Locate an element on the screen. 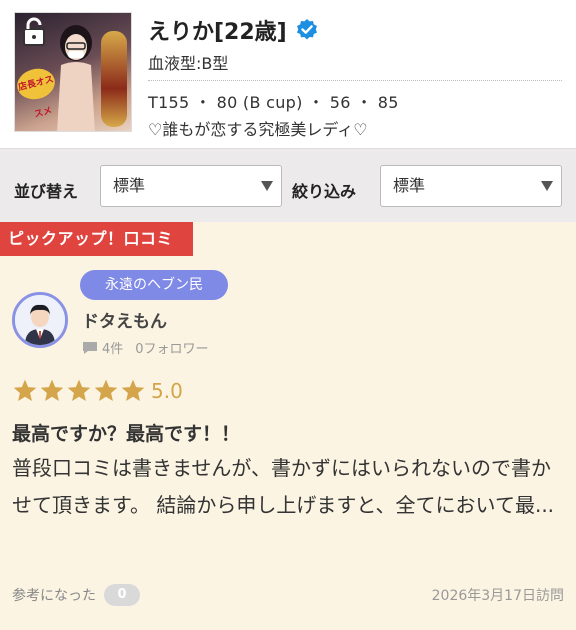 The height and width of the screenshot is (630, 576). verified-check-icon is located at coordinates (306, 29).